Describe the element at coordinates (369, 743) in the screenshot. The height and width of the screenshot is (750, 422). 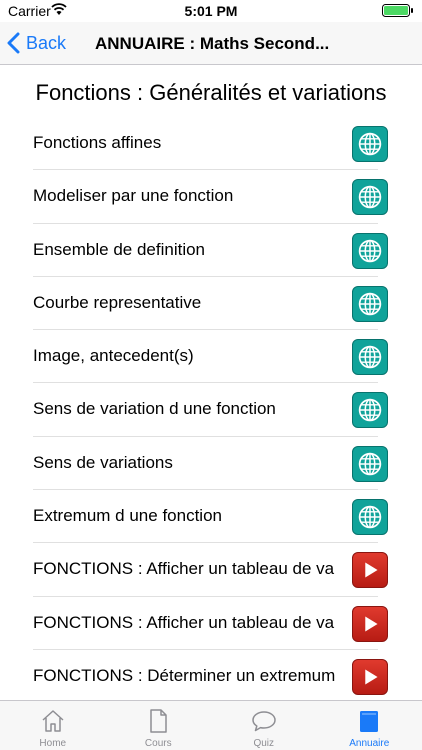
I see `tab-label: Annuaire` at that location.